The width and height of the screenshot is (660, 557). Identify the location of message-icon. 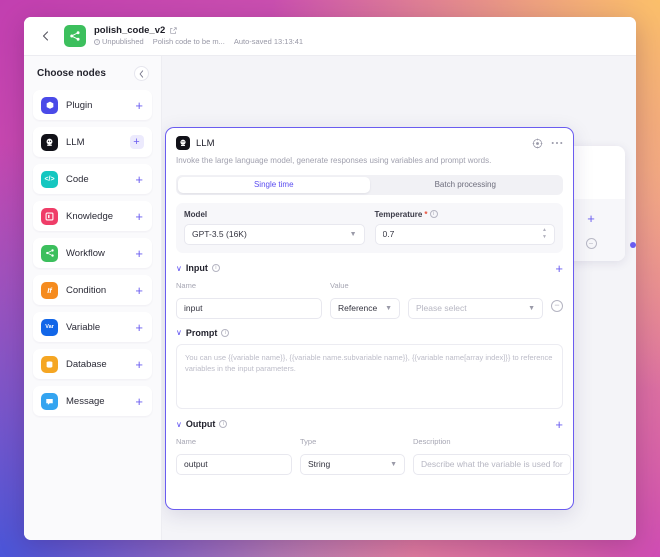
(49, 401).